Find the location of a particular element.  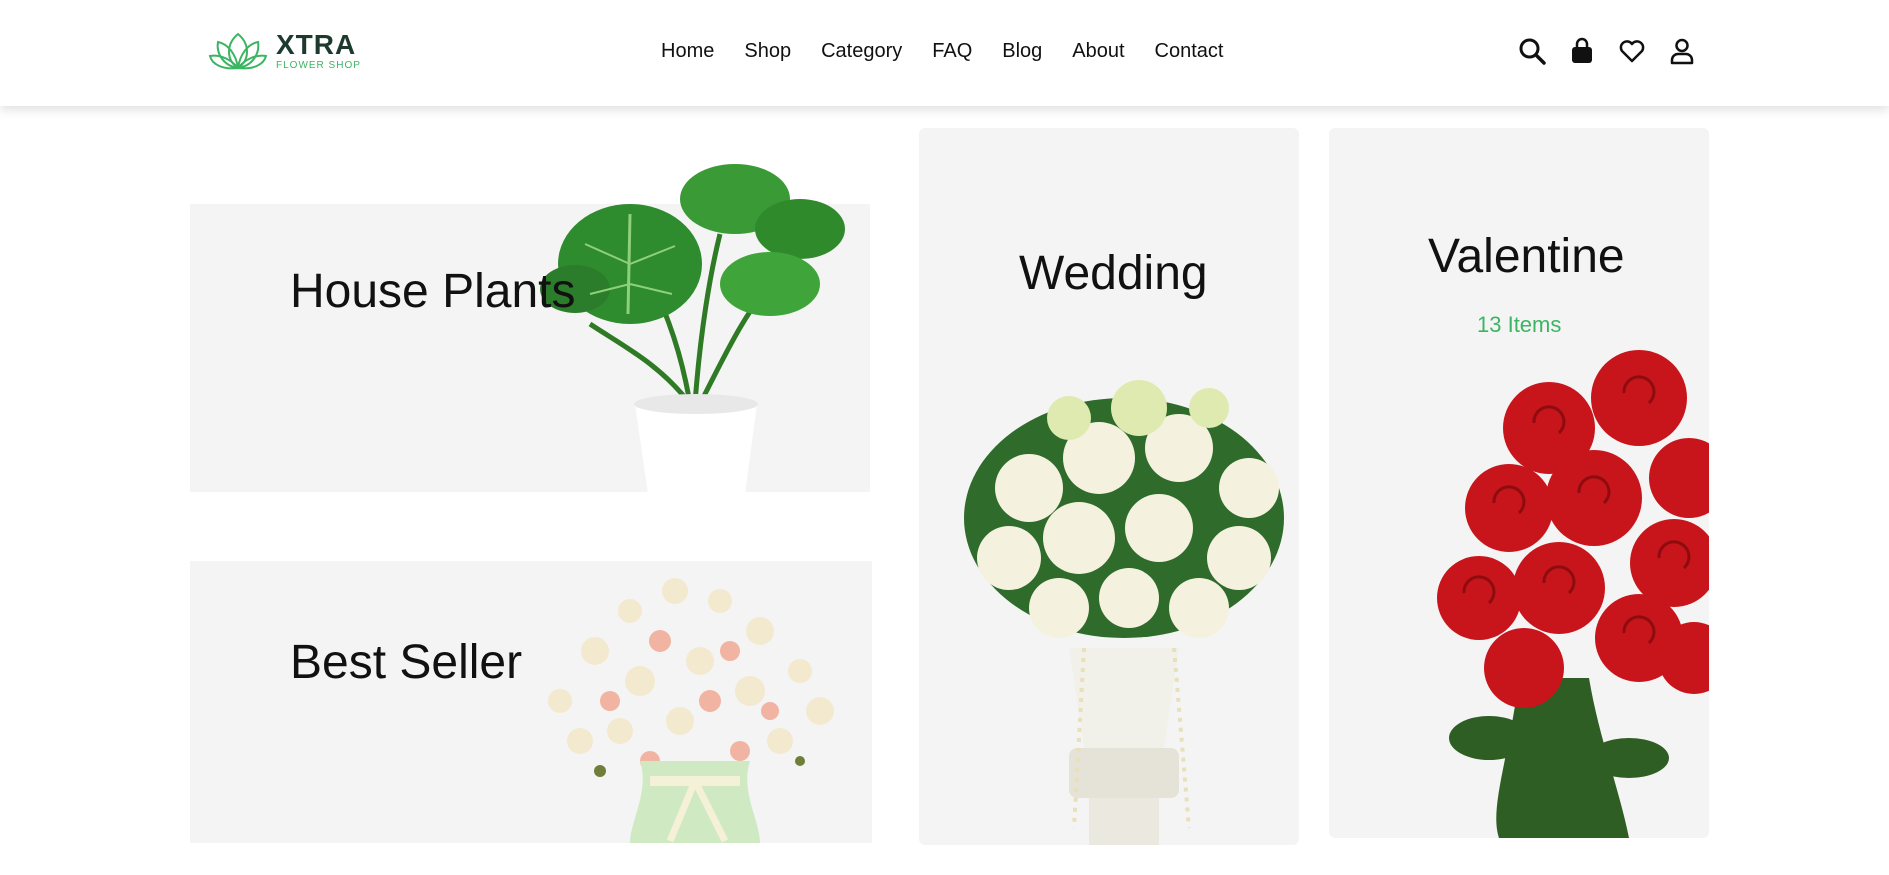

flower-bouquet-image is located at coordinates (691, 710).